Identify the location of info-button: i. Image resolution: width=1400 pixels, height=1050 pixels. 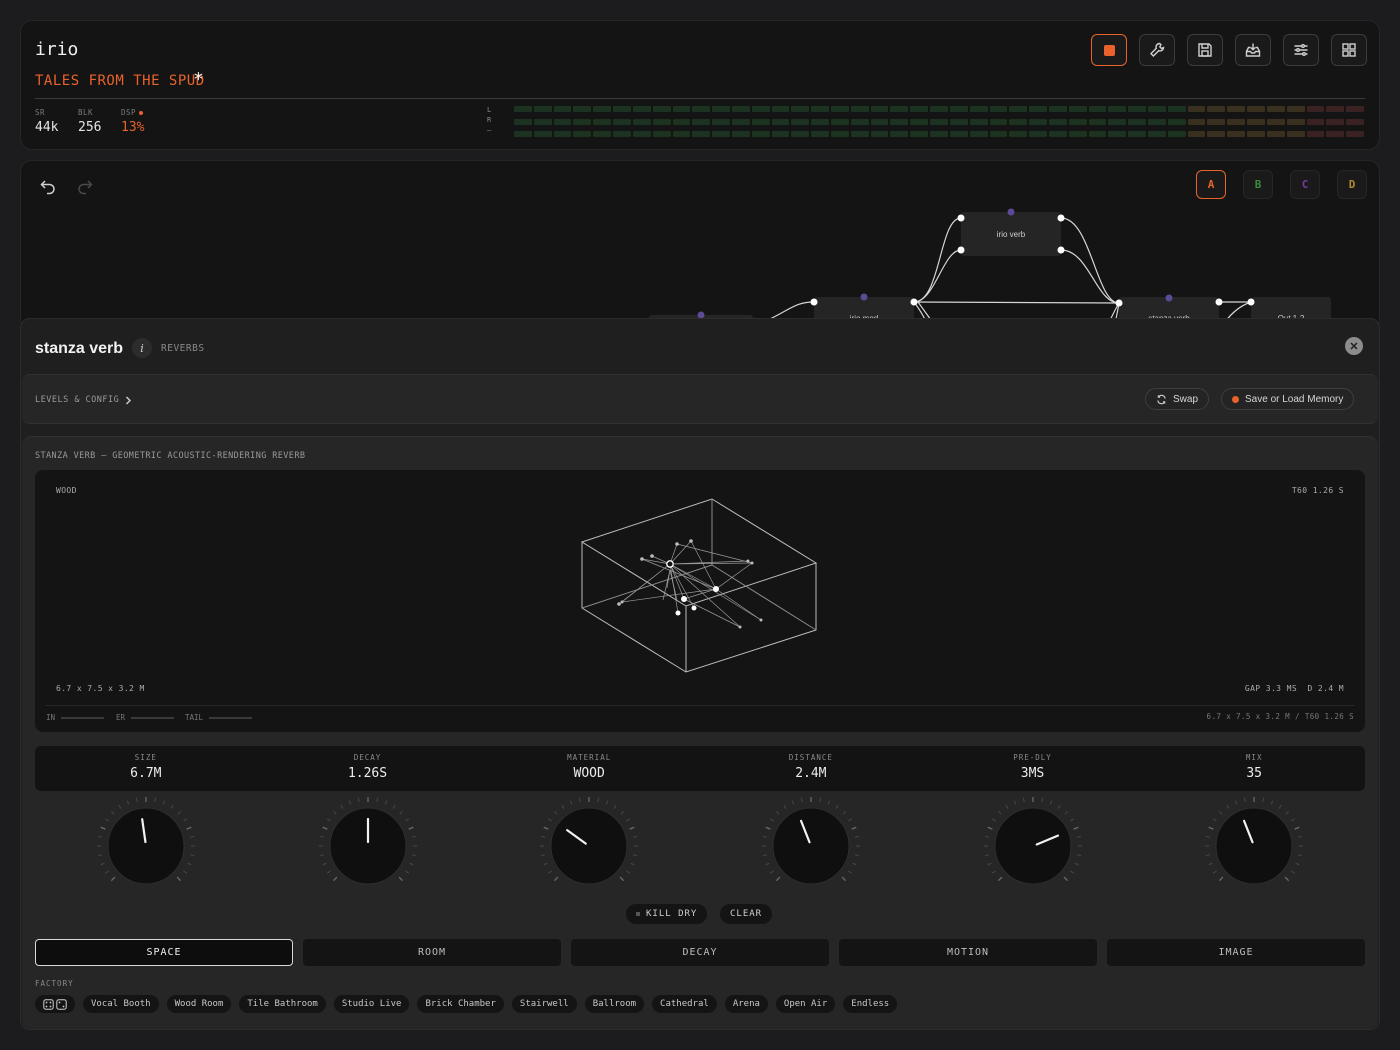
(142, 348).